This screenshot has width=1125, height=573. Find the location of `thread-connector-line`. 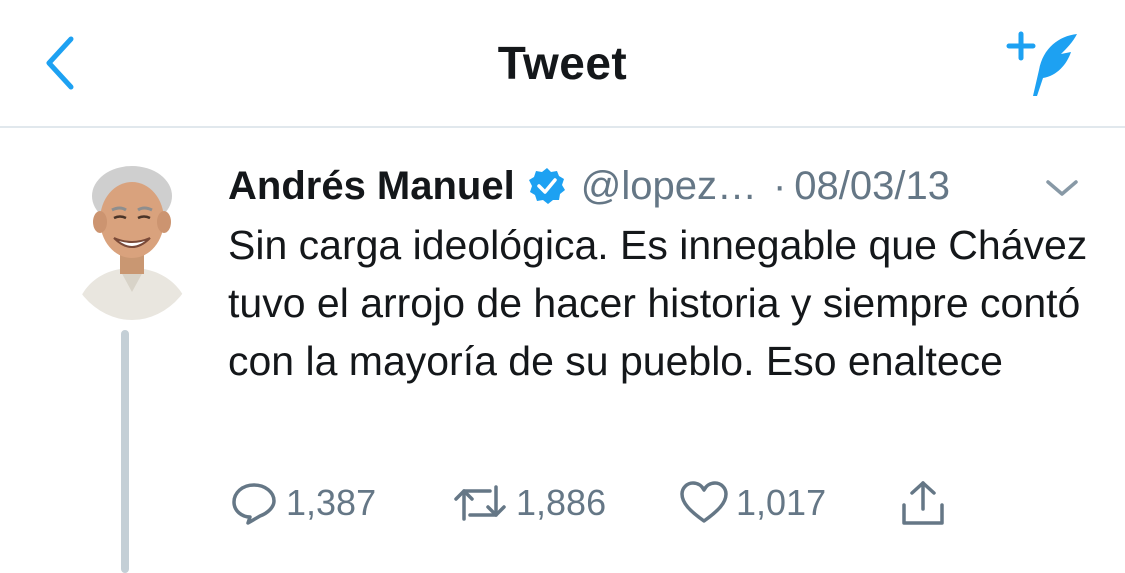

thread-connector-line is located at coordinates (125, 451).